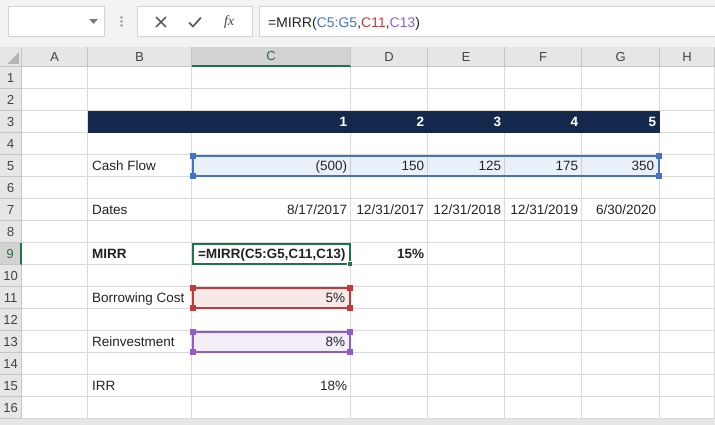 The image size is (715, 425). I want to click on row-header: 2, so click(11, 100).